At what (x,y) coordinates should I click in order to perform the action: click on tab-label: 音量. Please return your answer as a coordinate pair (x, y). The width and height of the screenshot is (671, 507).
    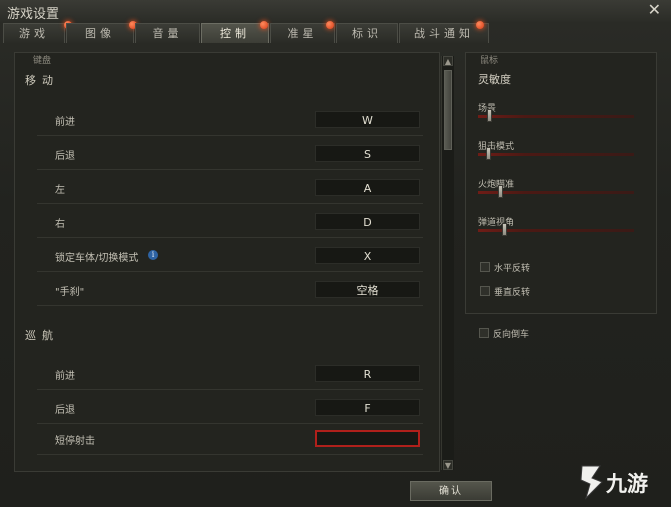
    Looking at the image, I should click on (167, 33).